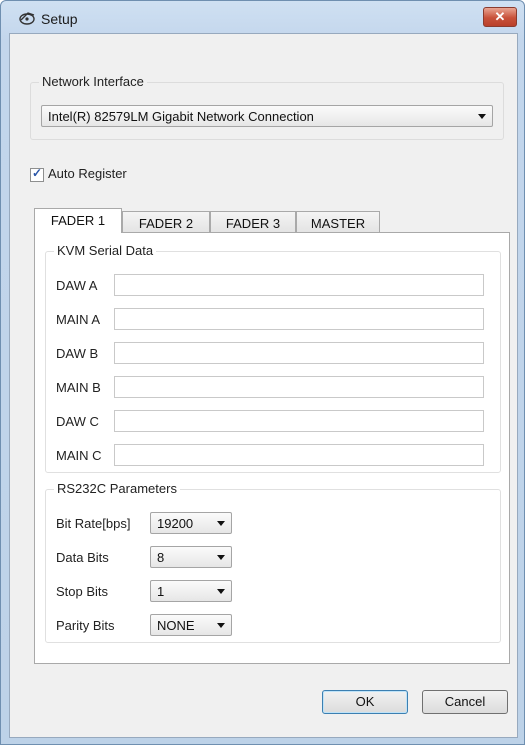  Describe the element at coordinates (161, 557) in the screenshot. I see `data-bits-value: 8` at that location.